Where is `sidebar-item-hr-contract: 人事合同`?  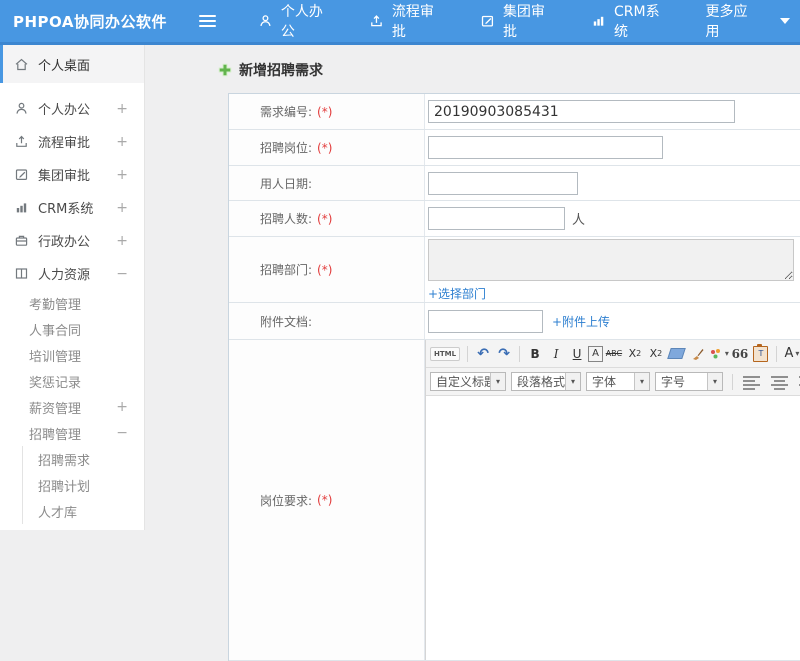 sidebar-item-hr-contract: 人事合同 is located at coordinates (72, 329).